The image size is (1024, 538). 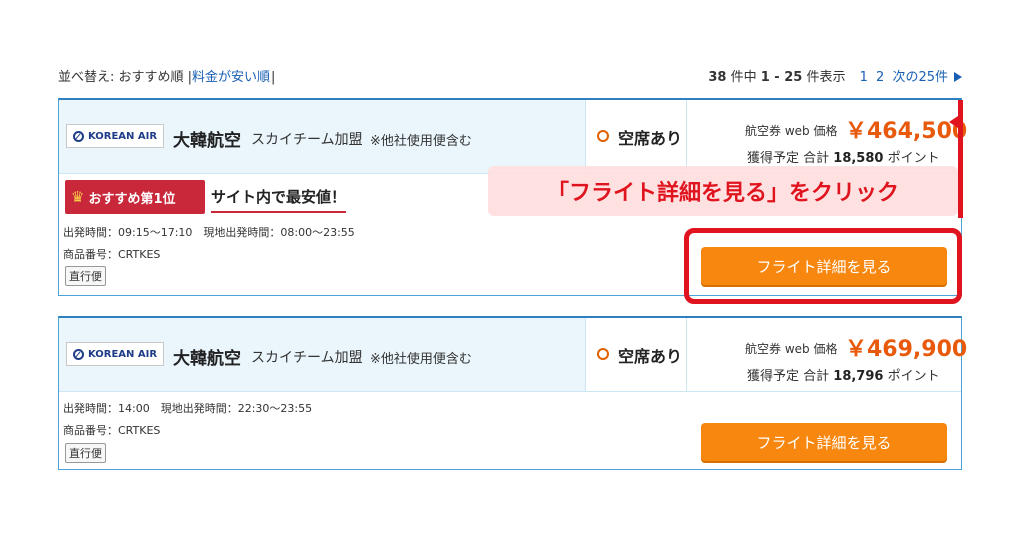 What do you see at coordinates (781, 77) in the screenshot?
I see `count-range: 1 - 25` at bounding box center [781, 77].